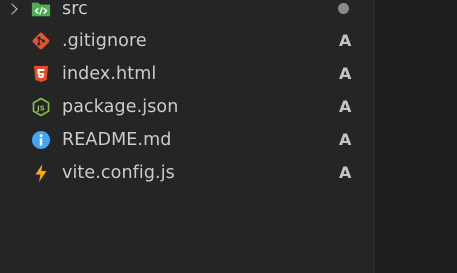  What do you see at coordinates (41, 140) in the screenshot?
I see `info-icon` at bounding box center [41, 140].